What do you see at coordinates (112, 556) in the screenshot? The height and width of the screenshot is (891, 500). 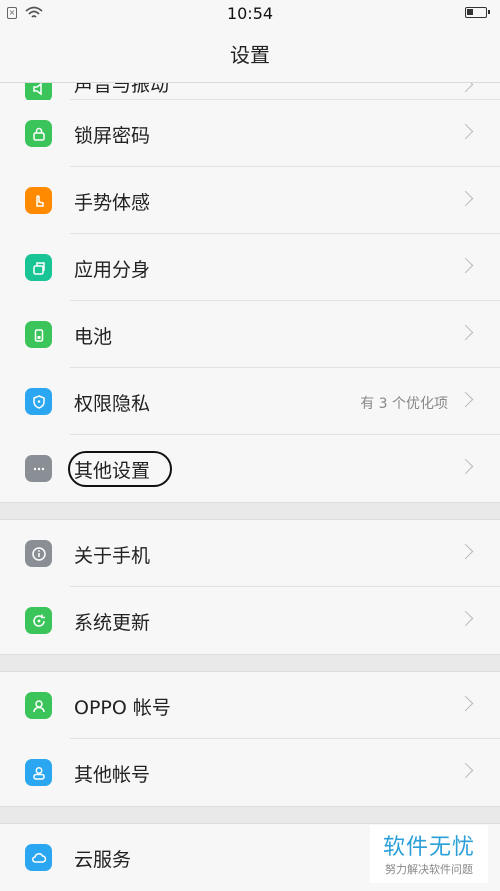 I see `settings-item-label: 关于手机` at bounding box center [112, 556].